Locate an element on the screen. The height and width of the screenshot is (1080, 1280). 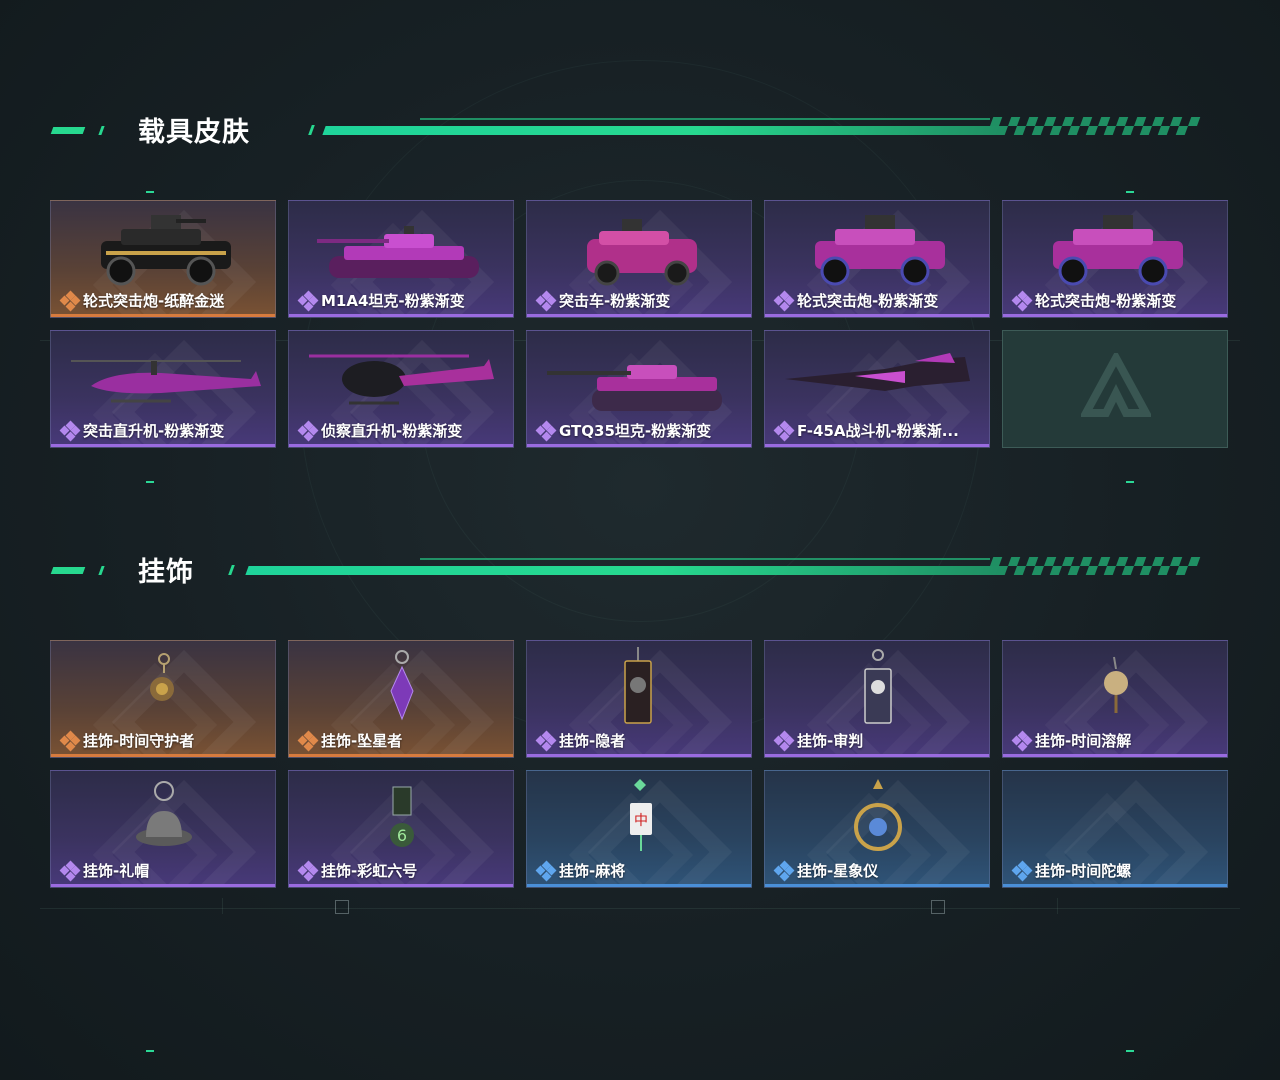
item-label: 挂饰-礼帽 is located at coordinates (104, 870).